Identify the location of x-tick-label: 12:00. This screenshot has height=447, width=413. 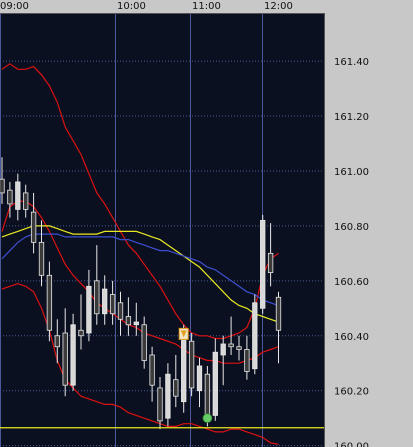
(278, 6).